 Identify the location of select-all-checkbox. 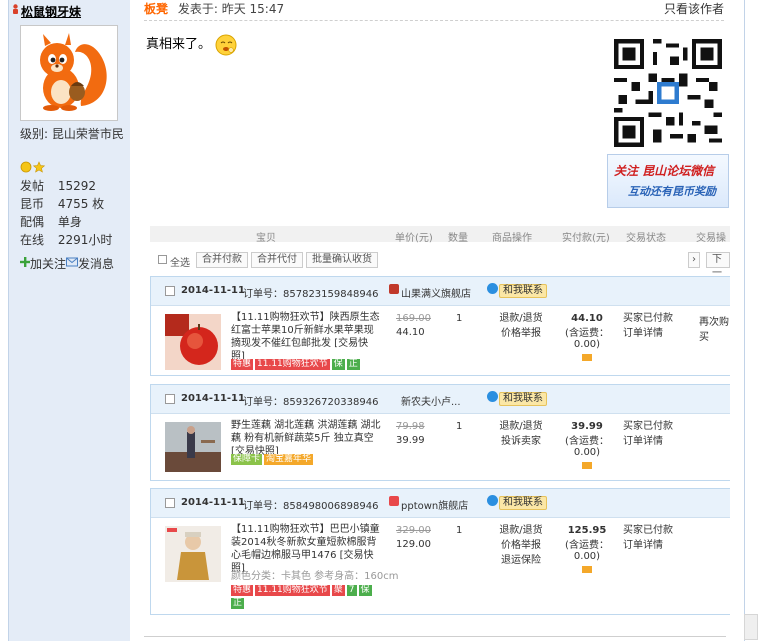
(162, 259).